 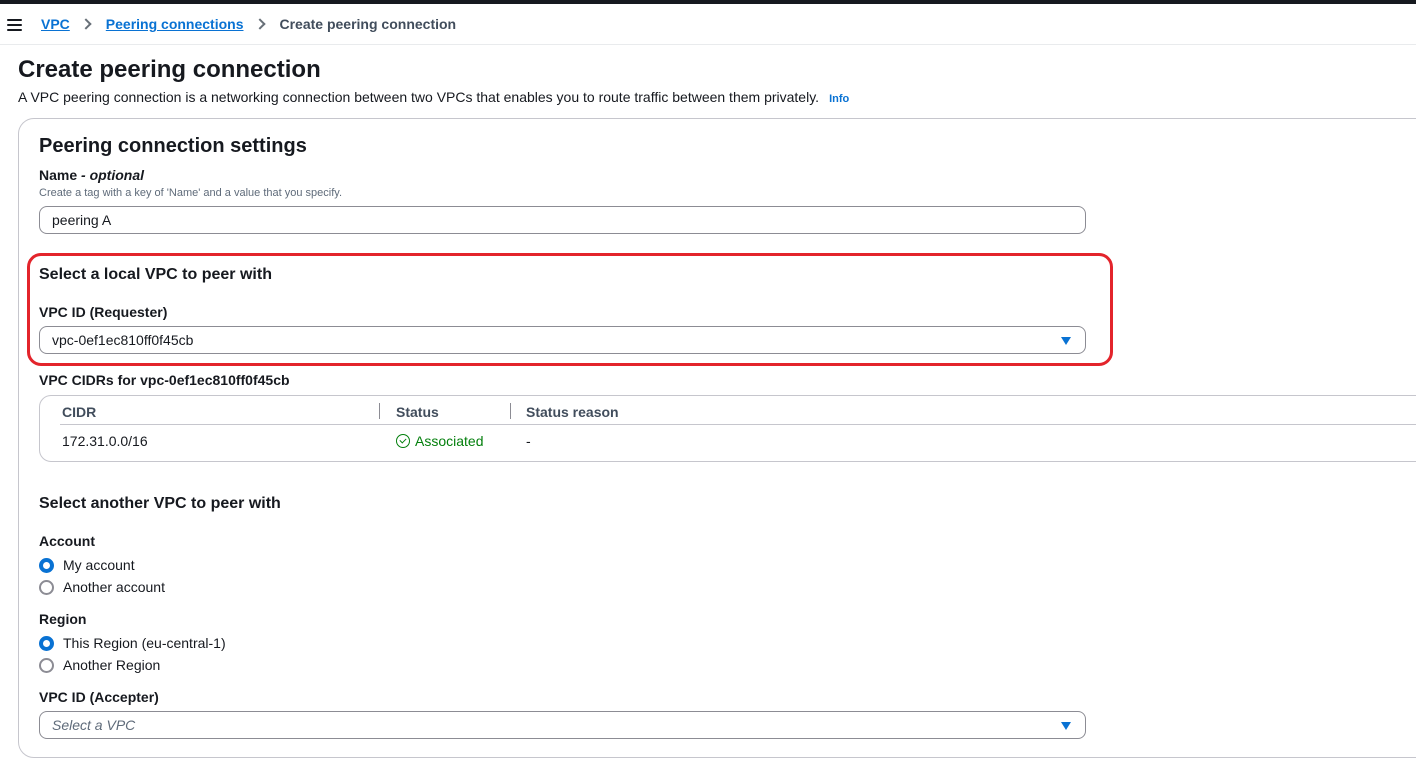 What do you see at coordinates (14, 25) in the screenshot?
I see `menu-icon` at bounding box center [14, 25].